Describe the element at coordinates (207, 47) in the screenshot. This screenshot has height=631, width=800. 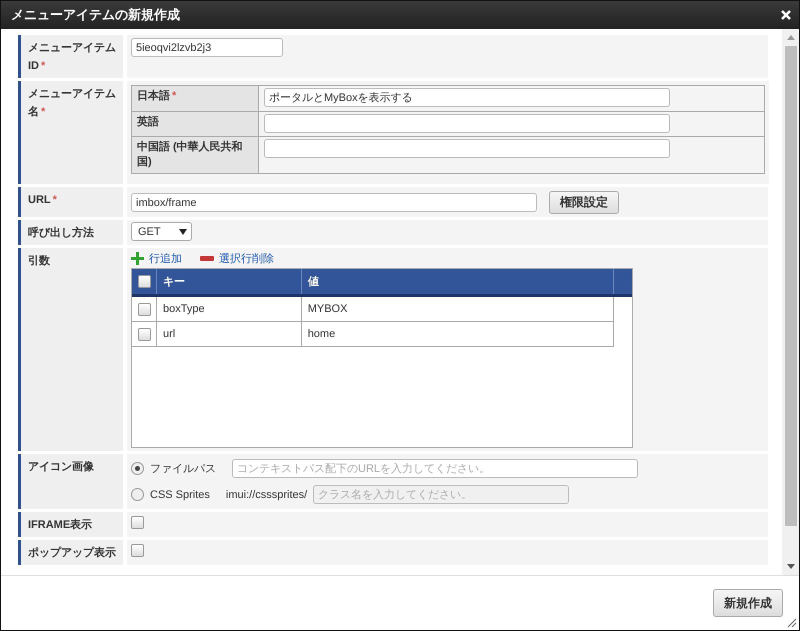
I see `text-field: 5ieoqvi2lzvb2j3` at that location.